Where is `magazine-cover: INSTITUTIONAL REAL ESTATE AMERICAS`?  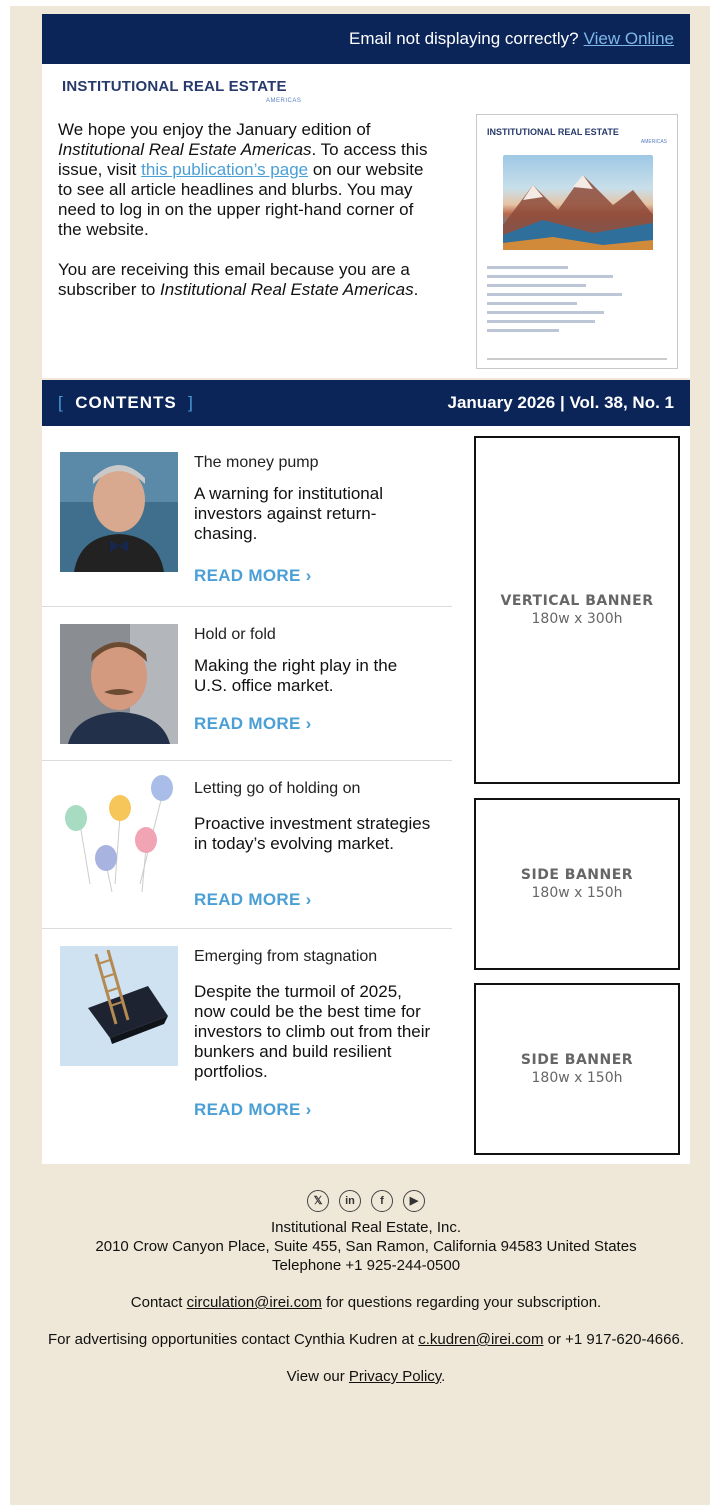
magazine-cover: INSTITUTIONAL REAL ESTATE AMERICAS is located at coordinates (577, 241).